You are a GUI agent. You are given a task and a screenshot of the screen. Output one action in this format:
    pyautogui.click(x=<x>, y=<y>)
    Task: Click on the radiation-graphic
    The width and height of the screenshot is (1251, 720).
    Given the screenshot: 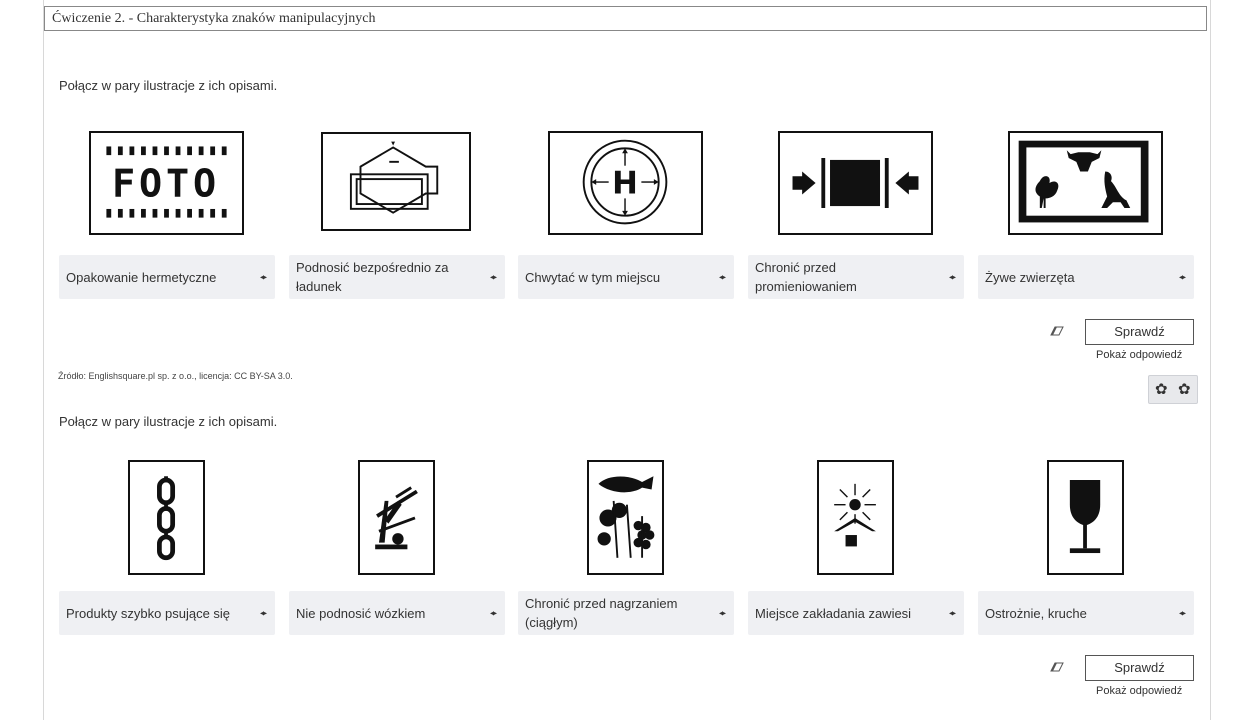 What is the action you would take?
    pyautogui.click(x=855, y=183)
    